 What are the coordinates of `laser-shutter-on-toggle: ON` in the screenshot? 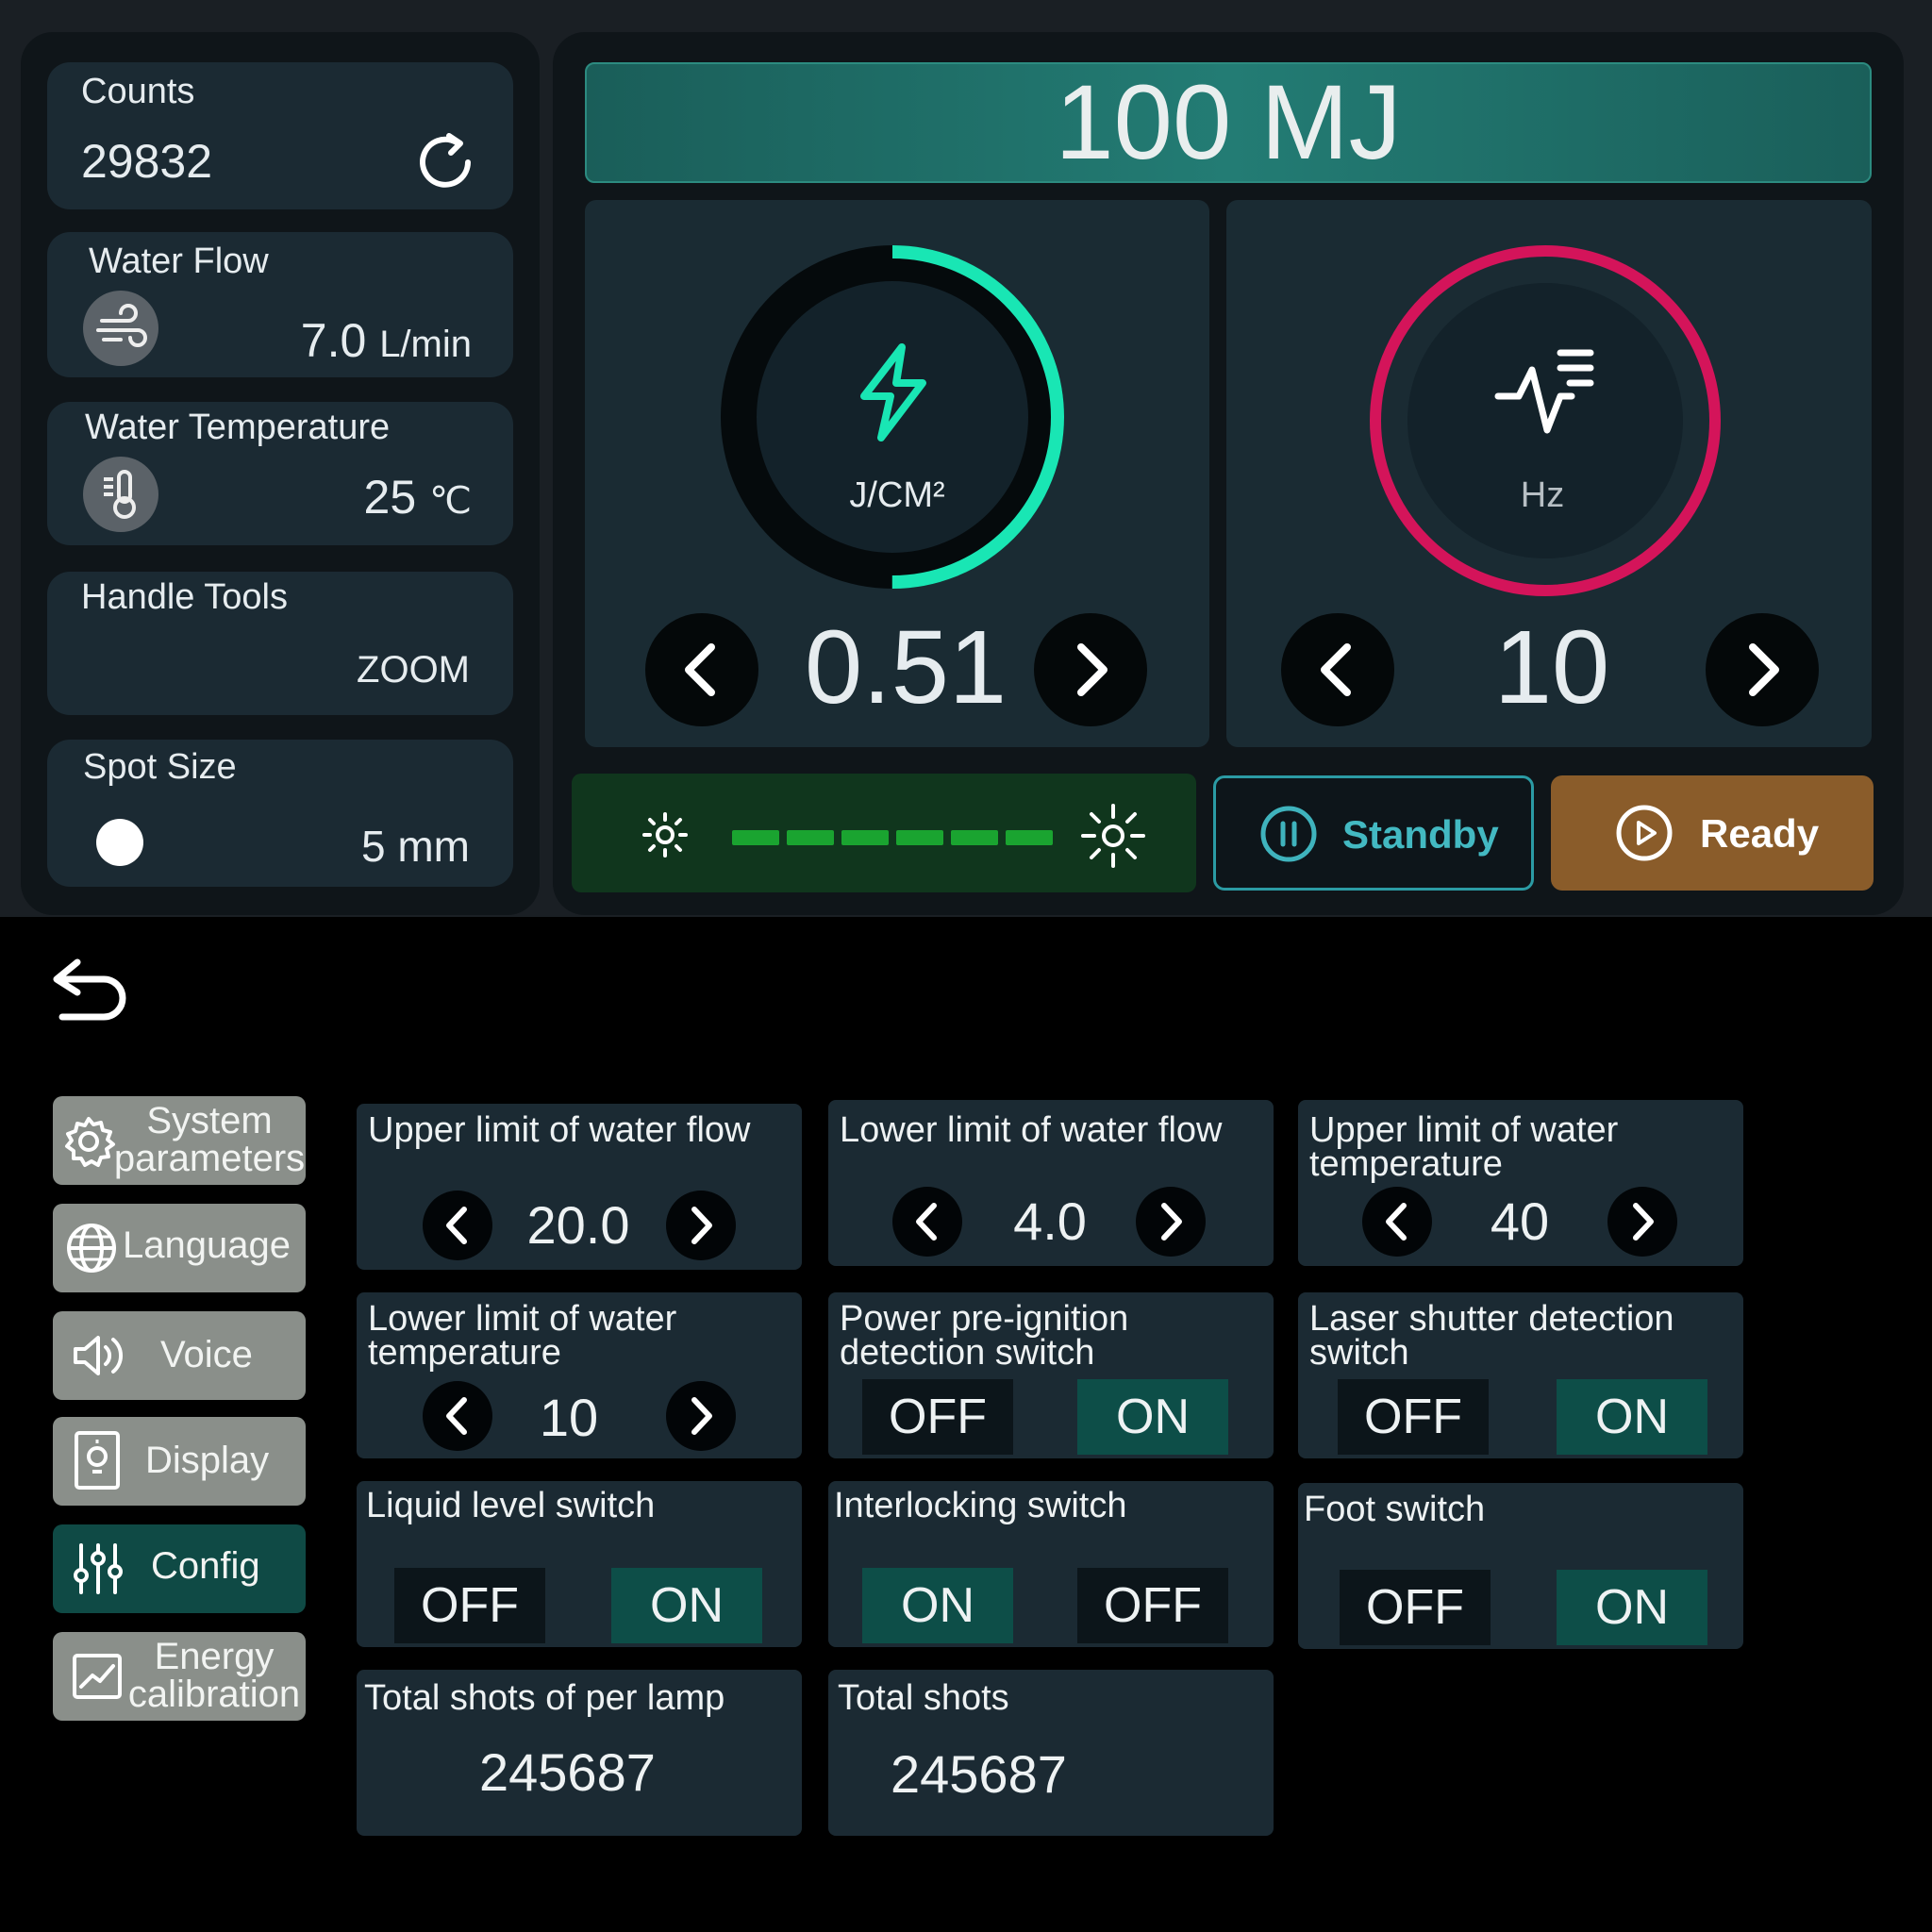 It's located at (1632, 1417).